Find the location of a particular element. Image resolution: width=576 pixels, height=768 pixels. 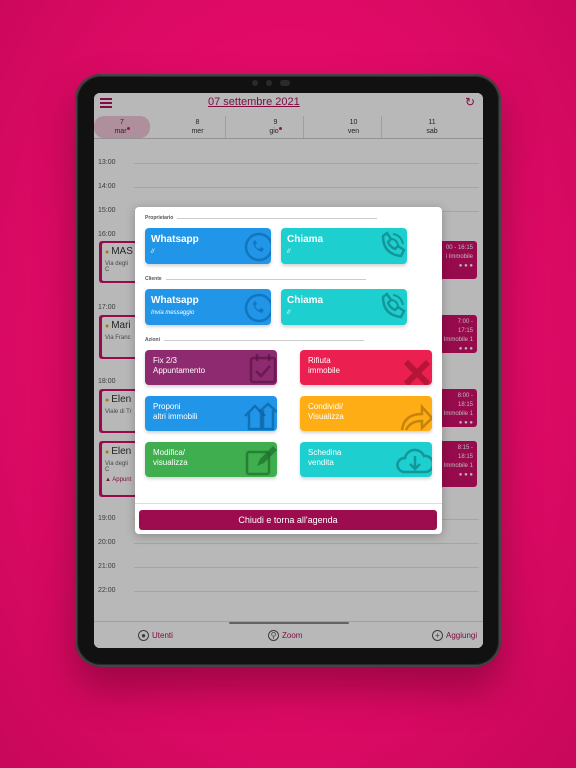

tile-label: Proponi altri immobili is located at coordinates (175, 411).